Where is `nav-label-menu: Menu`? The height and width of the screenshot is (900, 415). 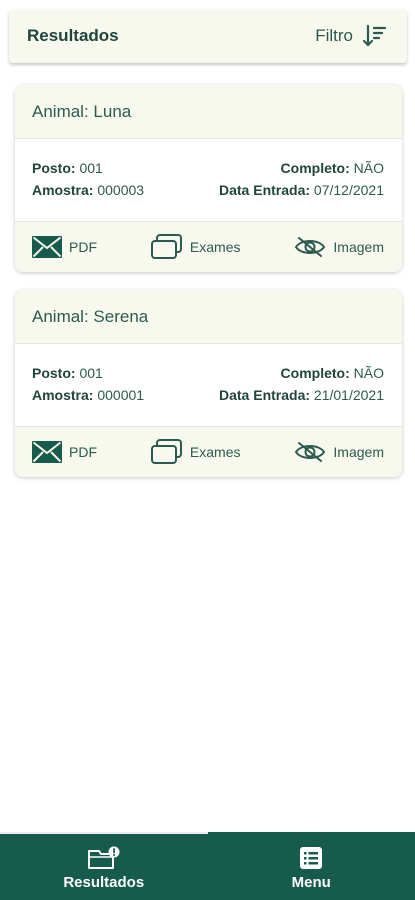
nav-label-menu: Menu is located at coordinates (311, 882).